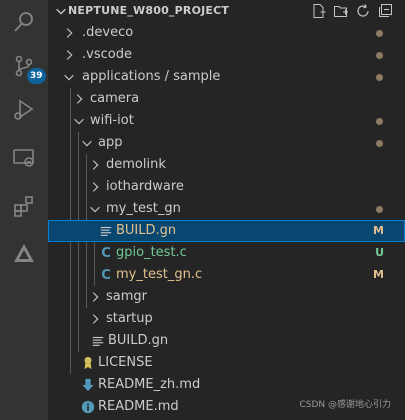  I want to click on collapse-all-icon, so click(385, 11).